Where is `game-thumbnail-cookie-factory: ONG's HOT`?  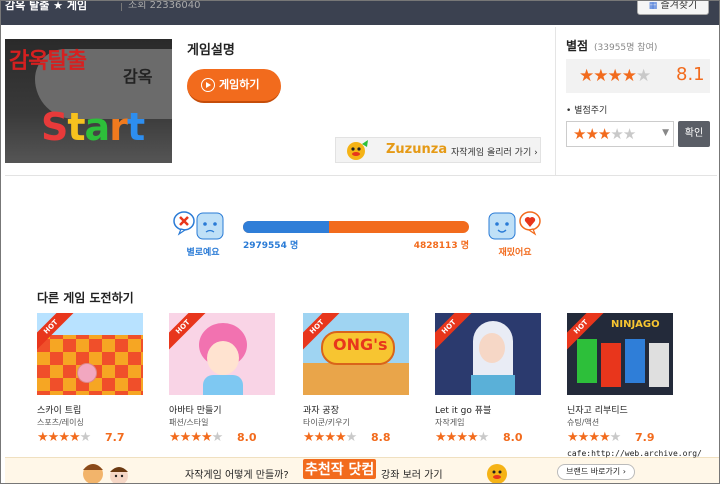 game-thumbnail-cookie-factory: ONG's HOT is located at coordinates (356, 354).